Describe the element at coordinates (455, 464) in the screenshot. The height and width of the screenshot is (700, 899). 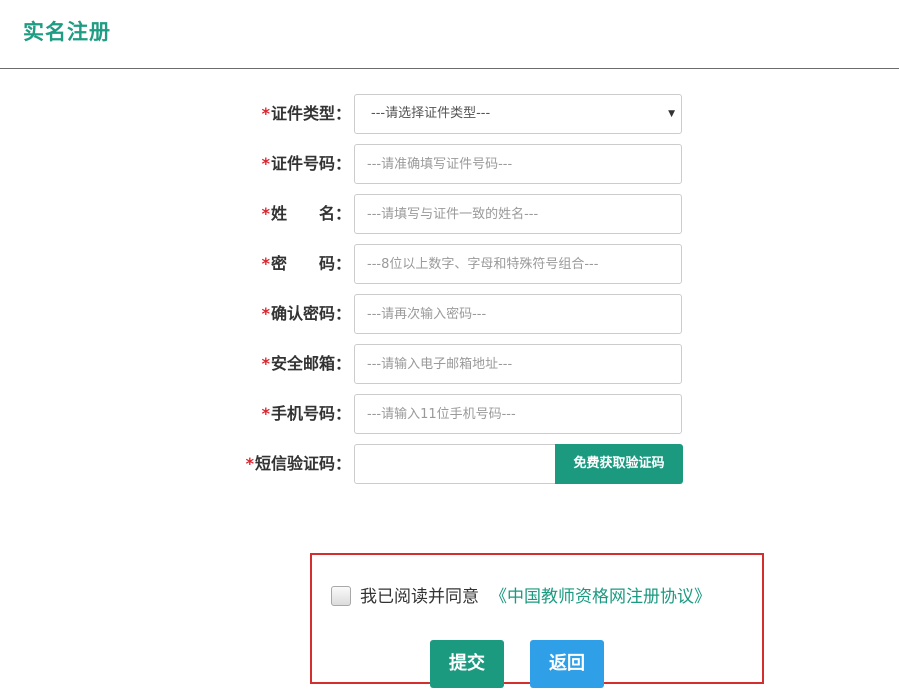
I see `sms-code-input` at that location.